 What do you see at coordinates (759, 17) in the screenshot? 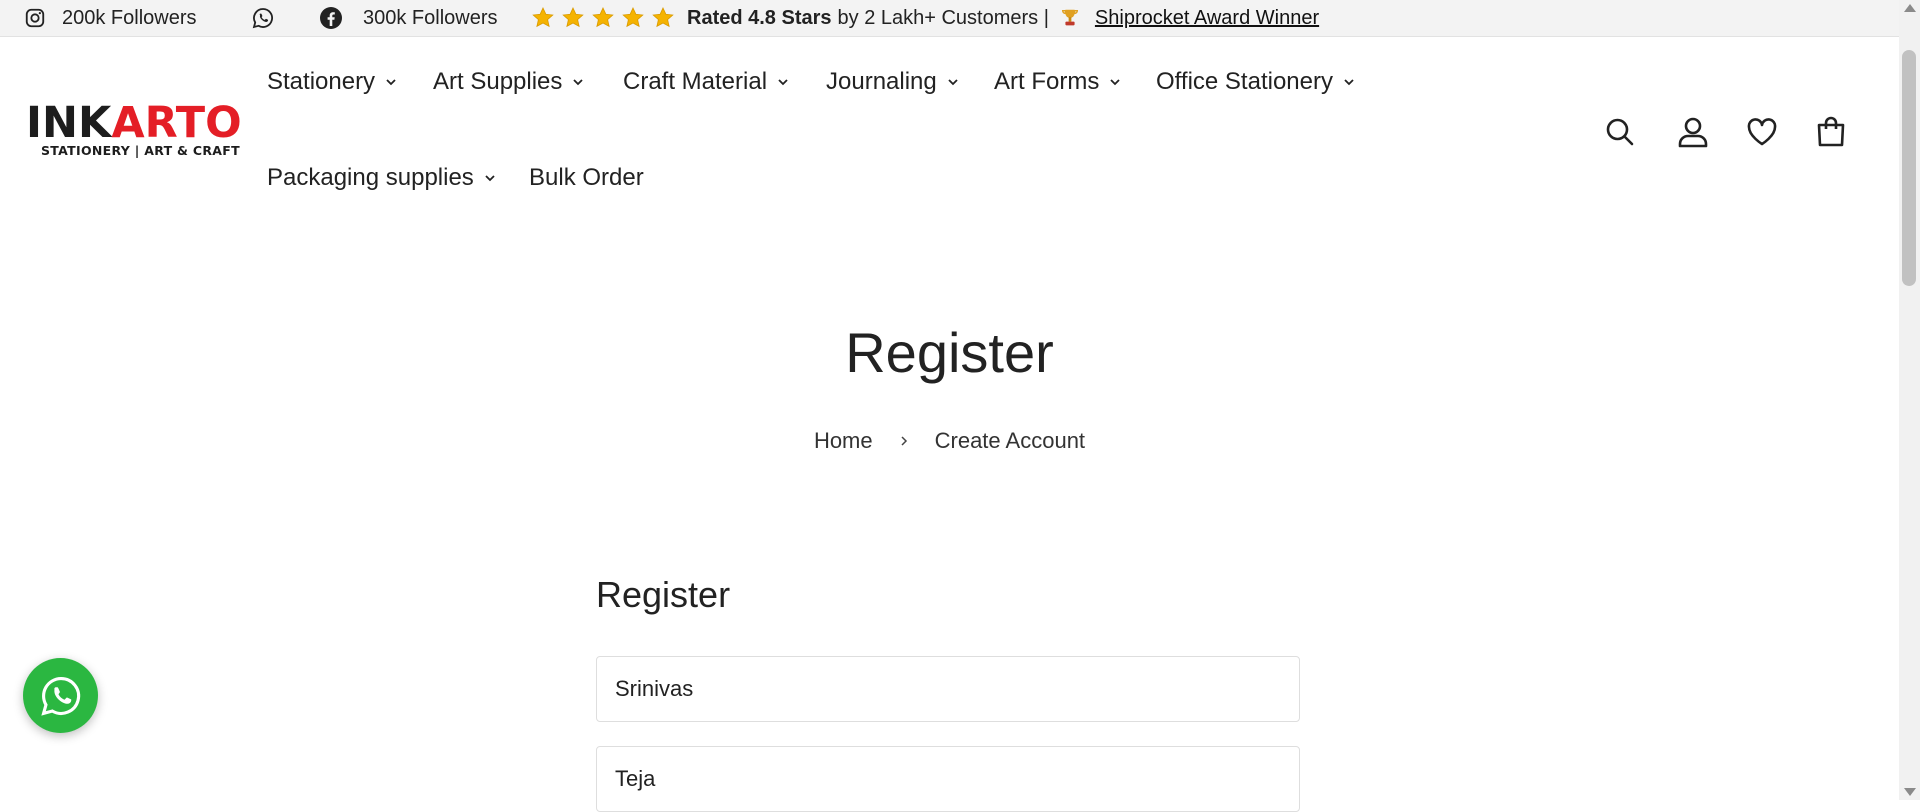
I see `rating-bold-text: Rated 4.8 Stars` at bounding box center [759, 17].